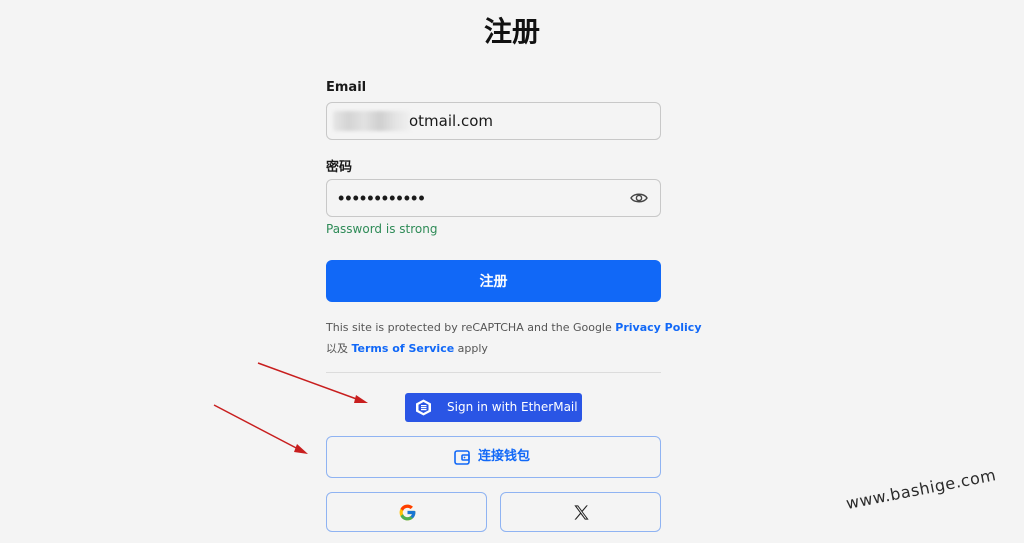  Describe the element at coordinates (493, 281) in the screenshot. I see `register-button: 注册` at that location.